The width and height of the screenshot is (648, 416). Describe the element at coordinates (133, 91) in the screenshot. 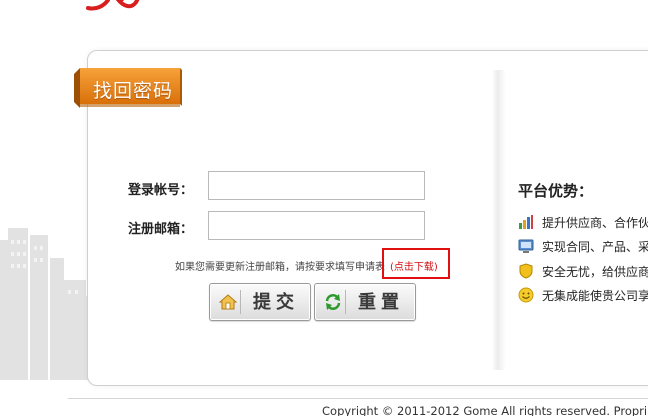

I see `page-title: 找回密码` at that location.